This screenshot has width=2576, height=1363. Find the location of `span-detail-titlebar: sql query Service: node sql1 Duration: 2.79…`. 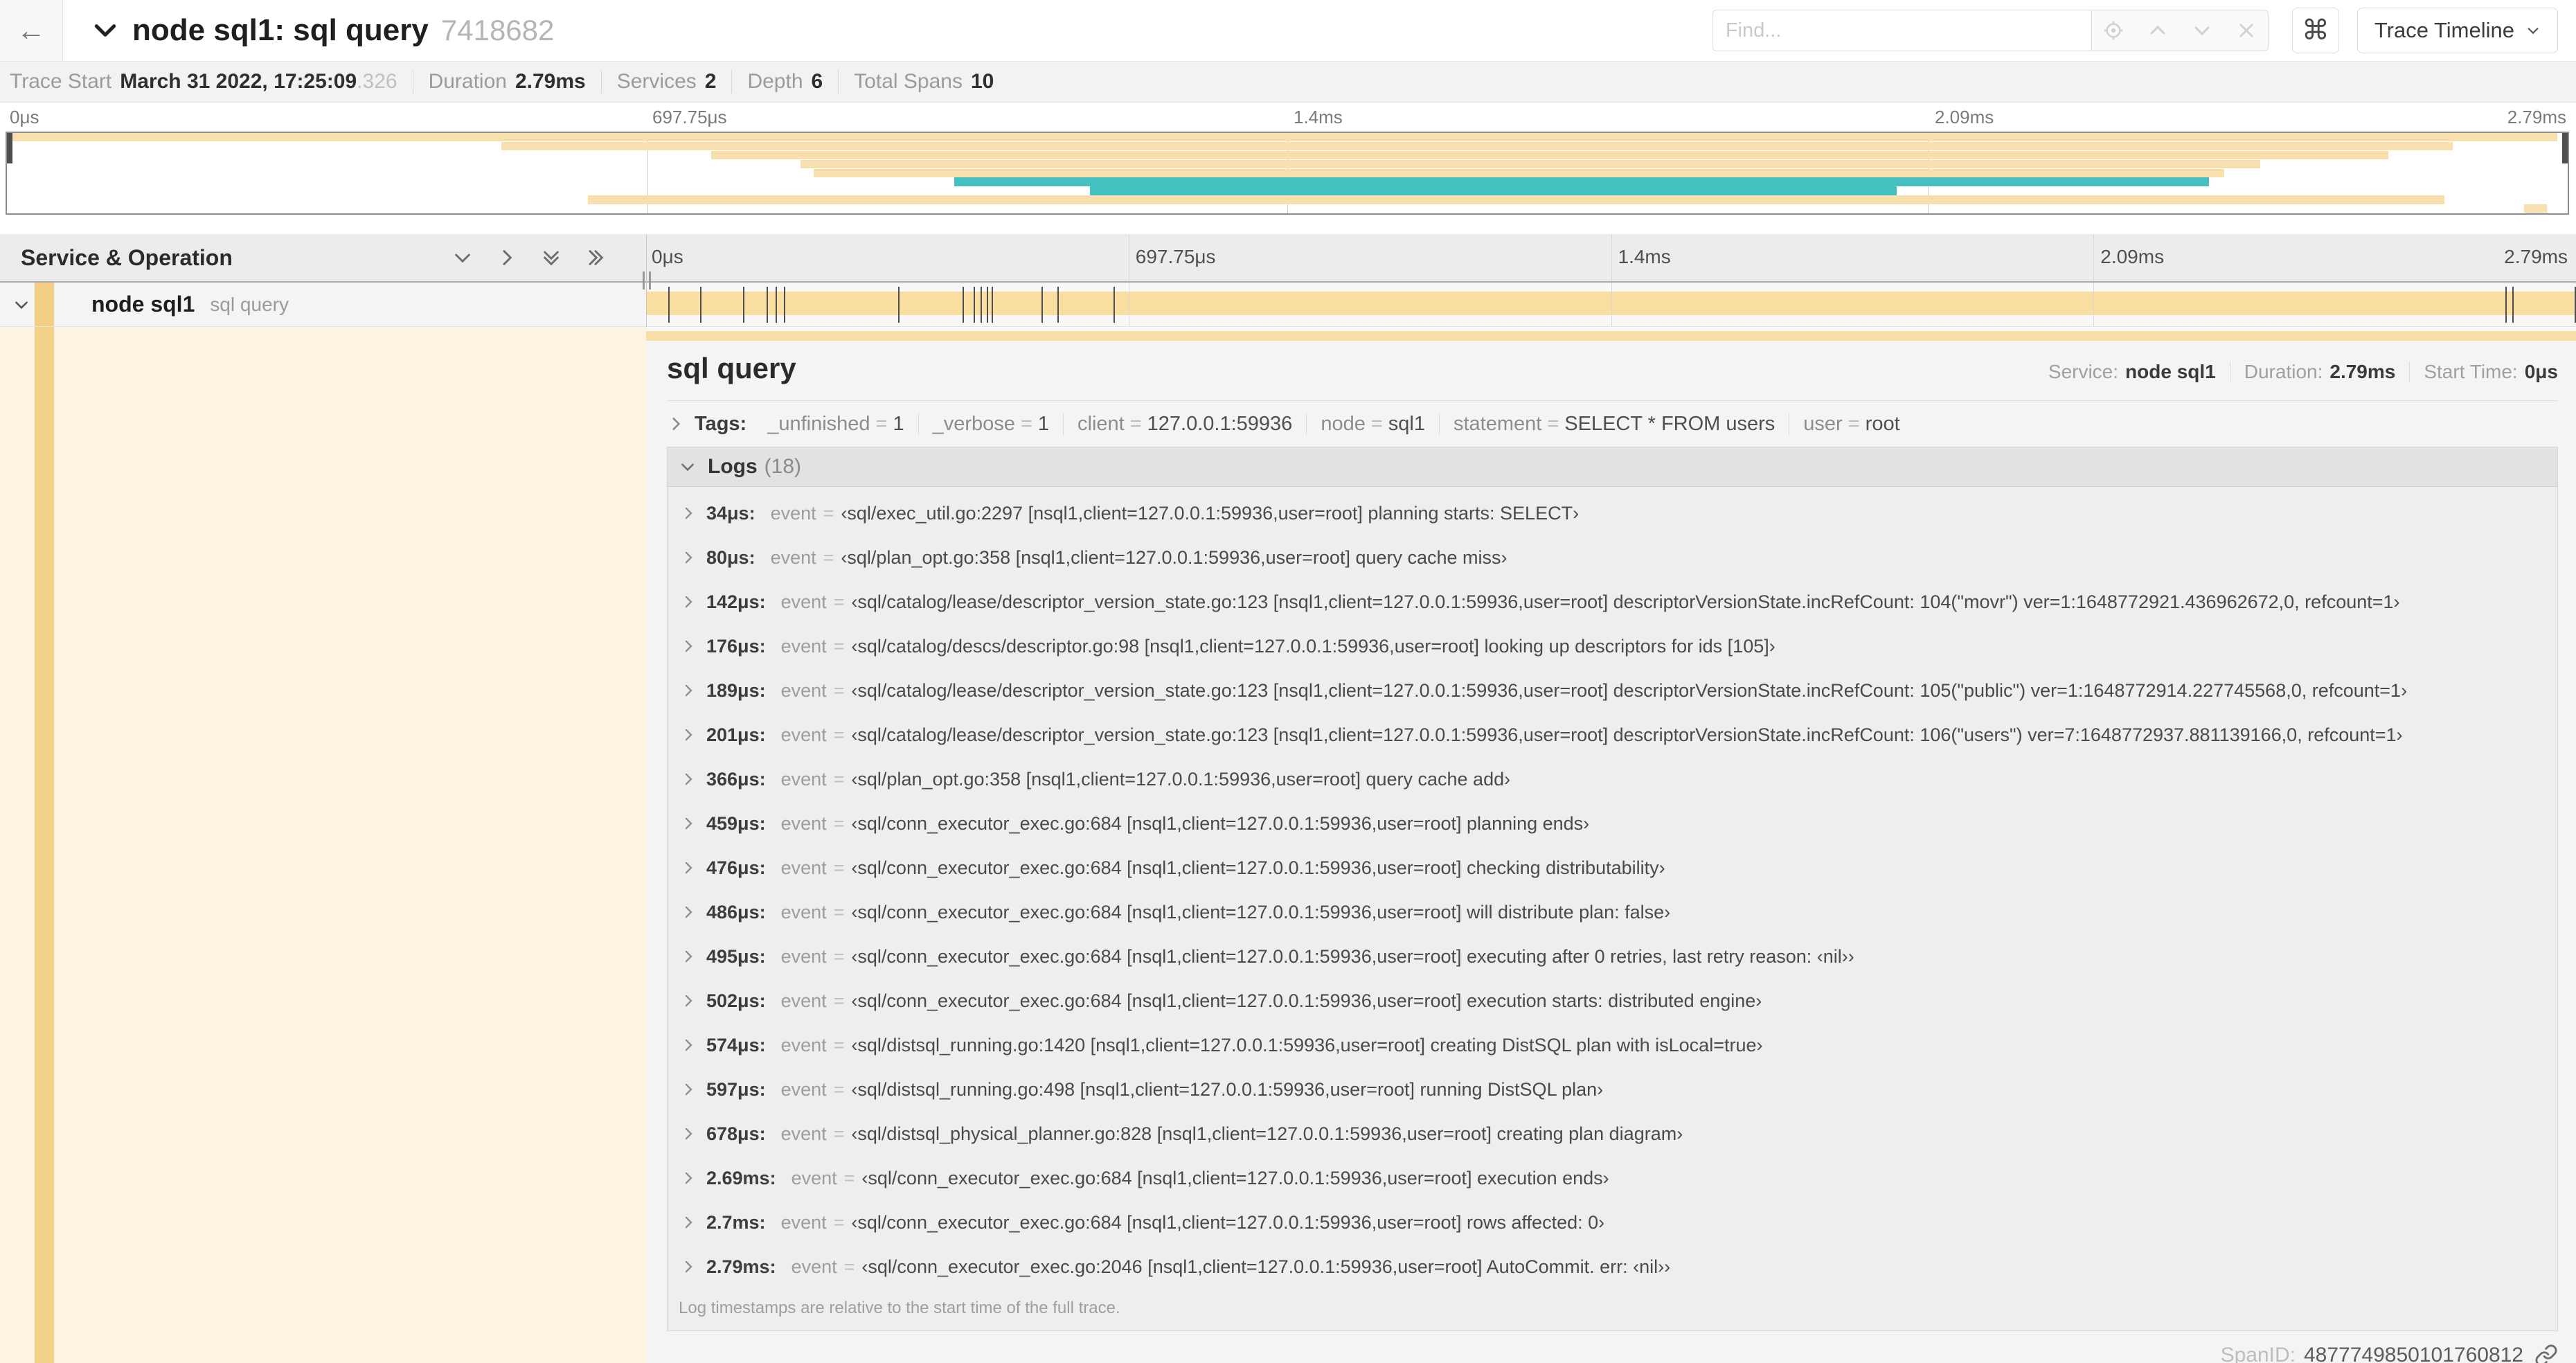

span-detail-titlebar: sql query Service: node sql1 Duration: 2.79… is located at coordinates (1612, 369).